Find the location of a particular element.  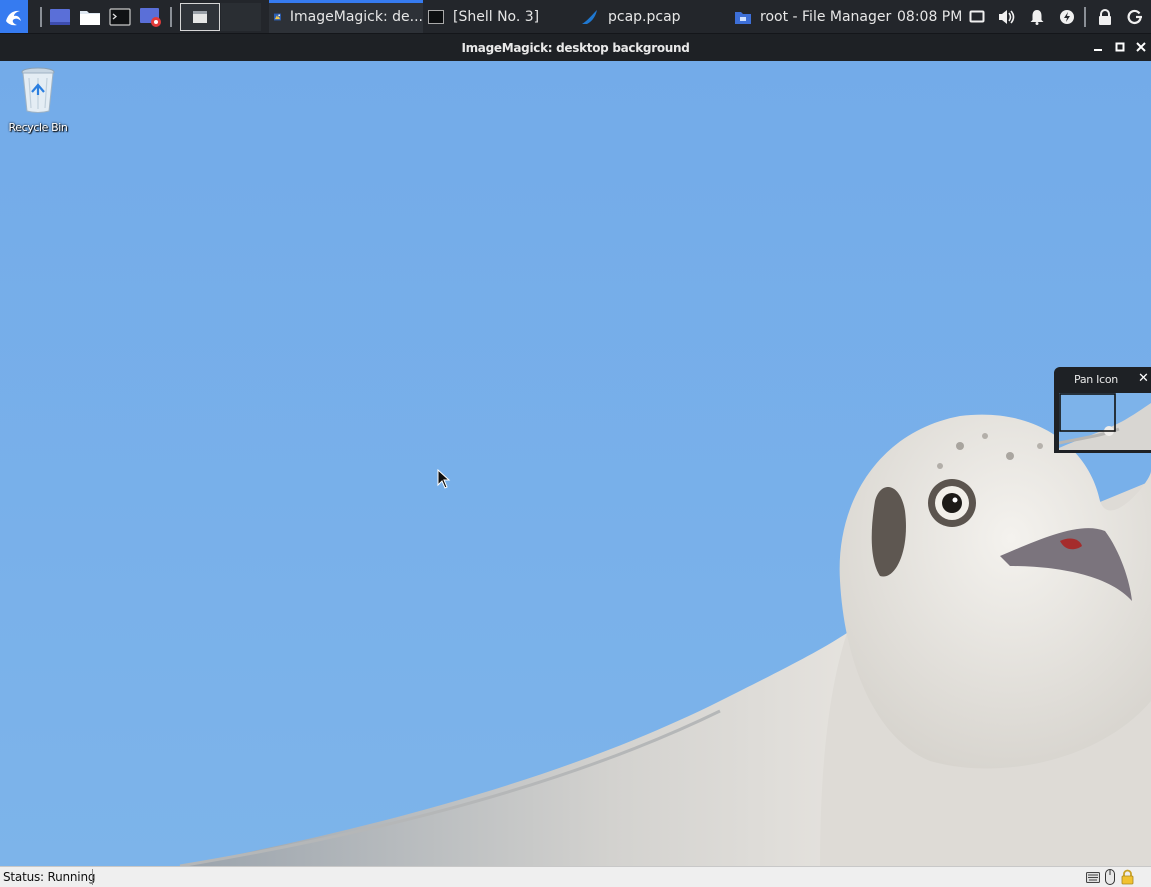

pan-close-button: ✕ is located at coordinates (1143, 378).